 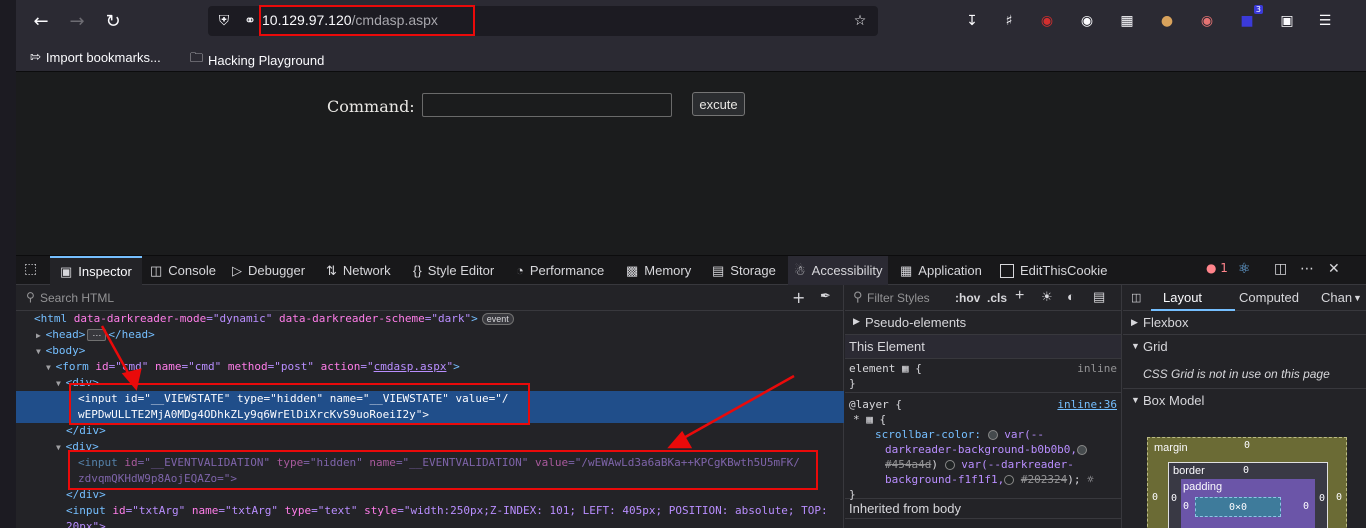 I want to click on border-right-value: 0, so click(x=1322, y=498).